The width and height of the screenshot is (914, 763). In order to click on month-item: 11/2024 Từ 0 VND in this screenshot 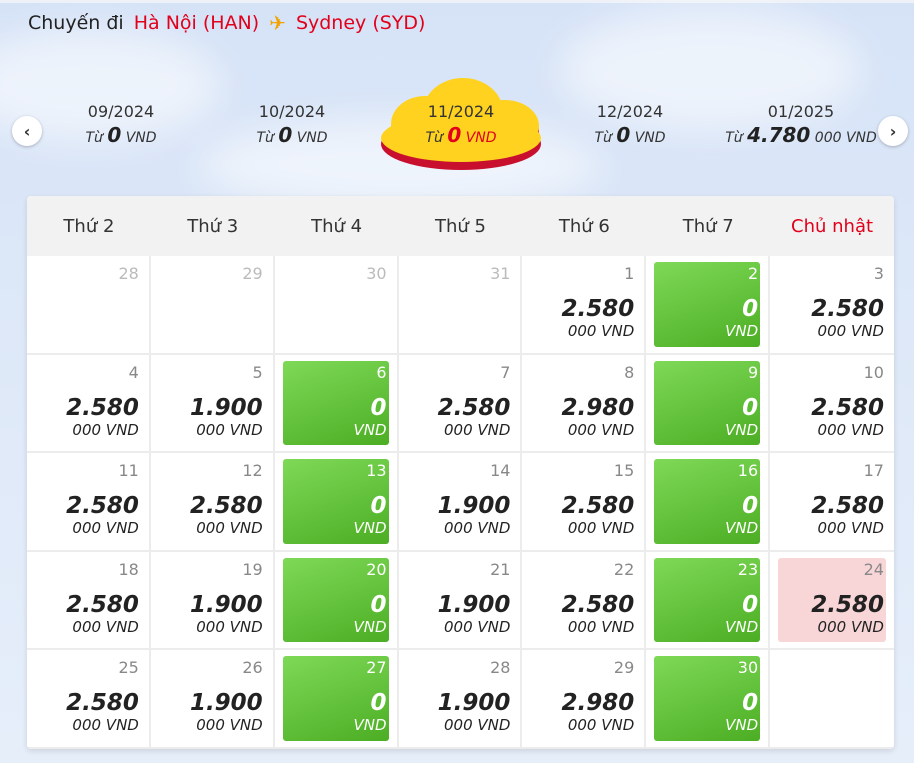, I will do `click(461, 124)`.